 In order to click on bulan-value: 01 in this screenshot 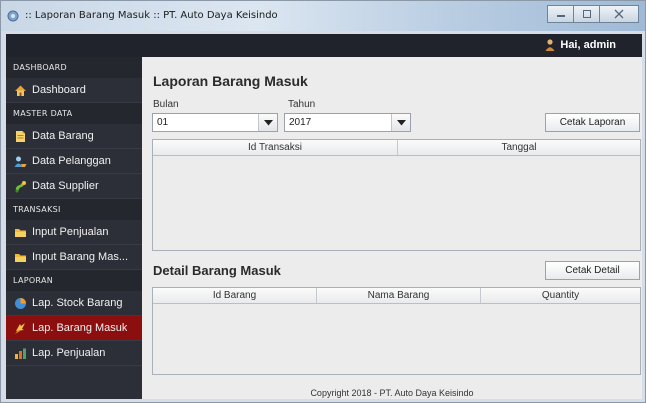, I will do `click(163, 122)`.